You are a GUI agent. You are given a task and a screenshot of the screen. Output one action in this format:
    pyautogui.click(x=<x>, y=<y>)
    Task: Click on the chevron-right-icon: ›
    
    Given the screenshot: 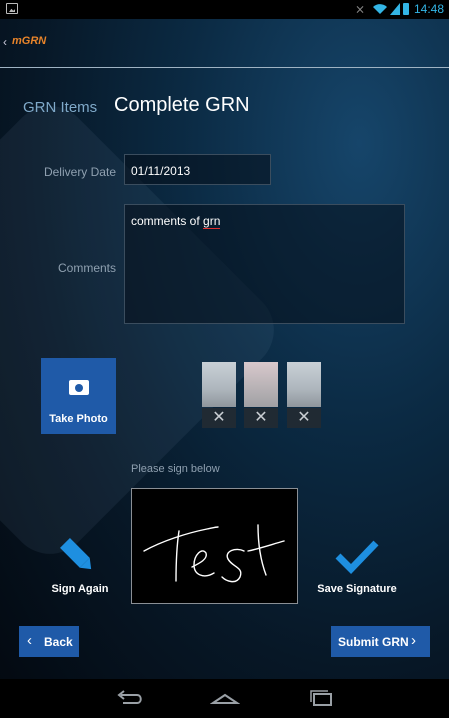 What is the action you would take?
    pyautogui.click(x=413, y=640)
    